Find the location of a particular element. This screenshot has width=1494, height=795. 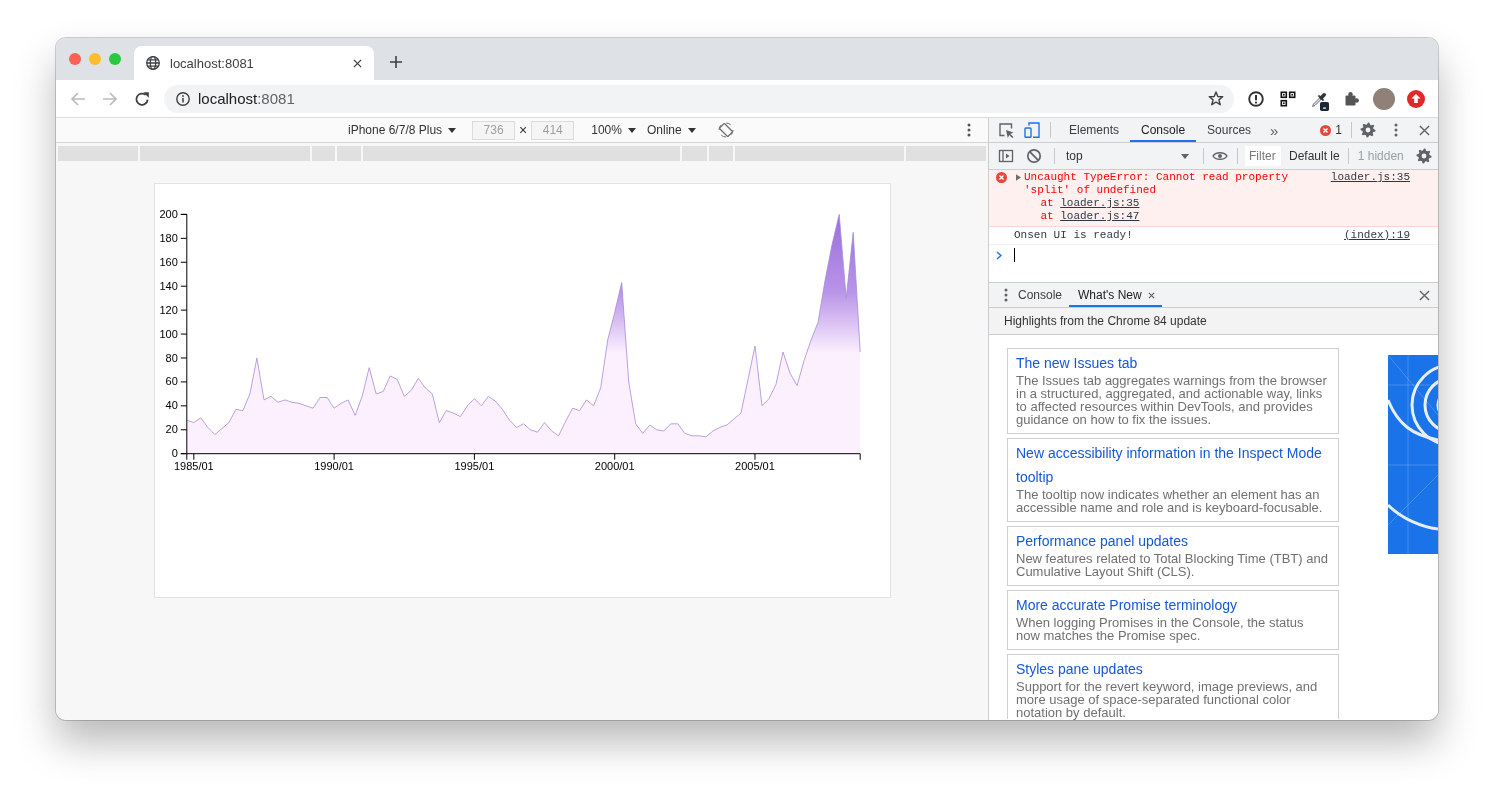

axis-tick-label: 200 is located at coordinates (168, 213).